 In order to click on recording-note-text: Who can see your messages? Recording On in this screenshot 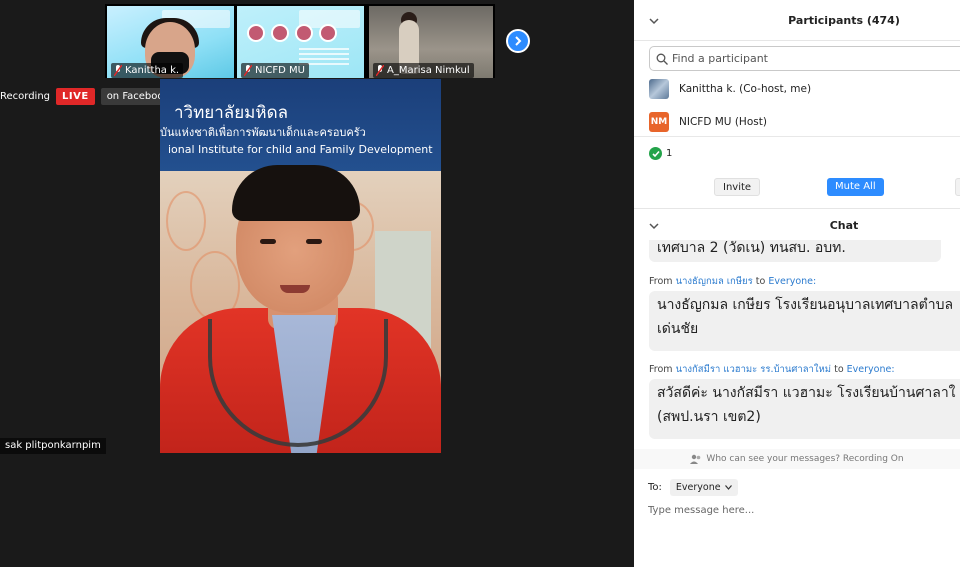, I will do `click(805, 459)`.